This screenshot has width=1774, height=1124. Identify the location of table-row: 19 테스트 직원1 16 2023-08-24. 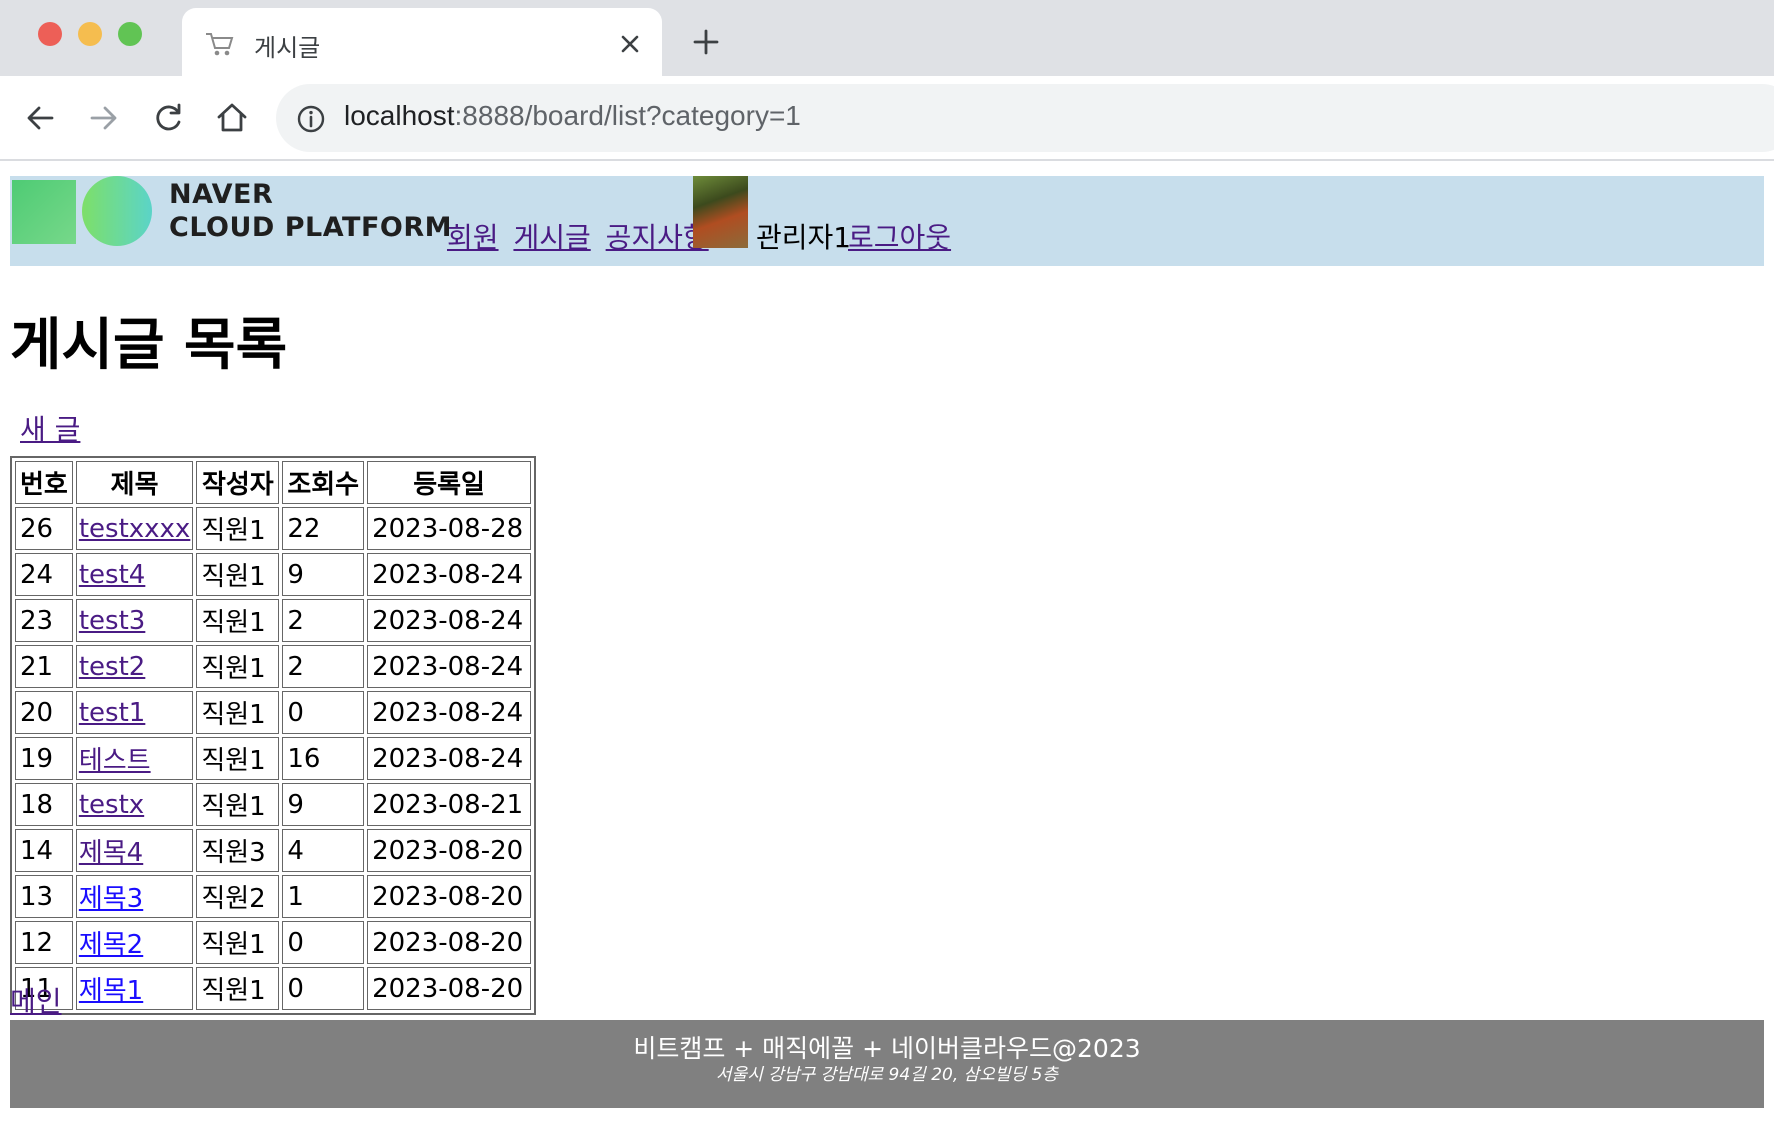
(273, 758).